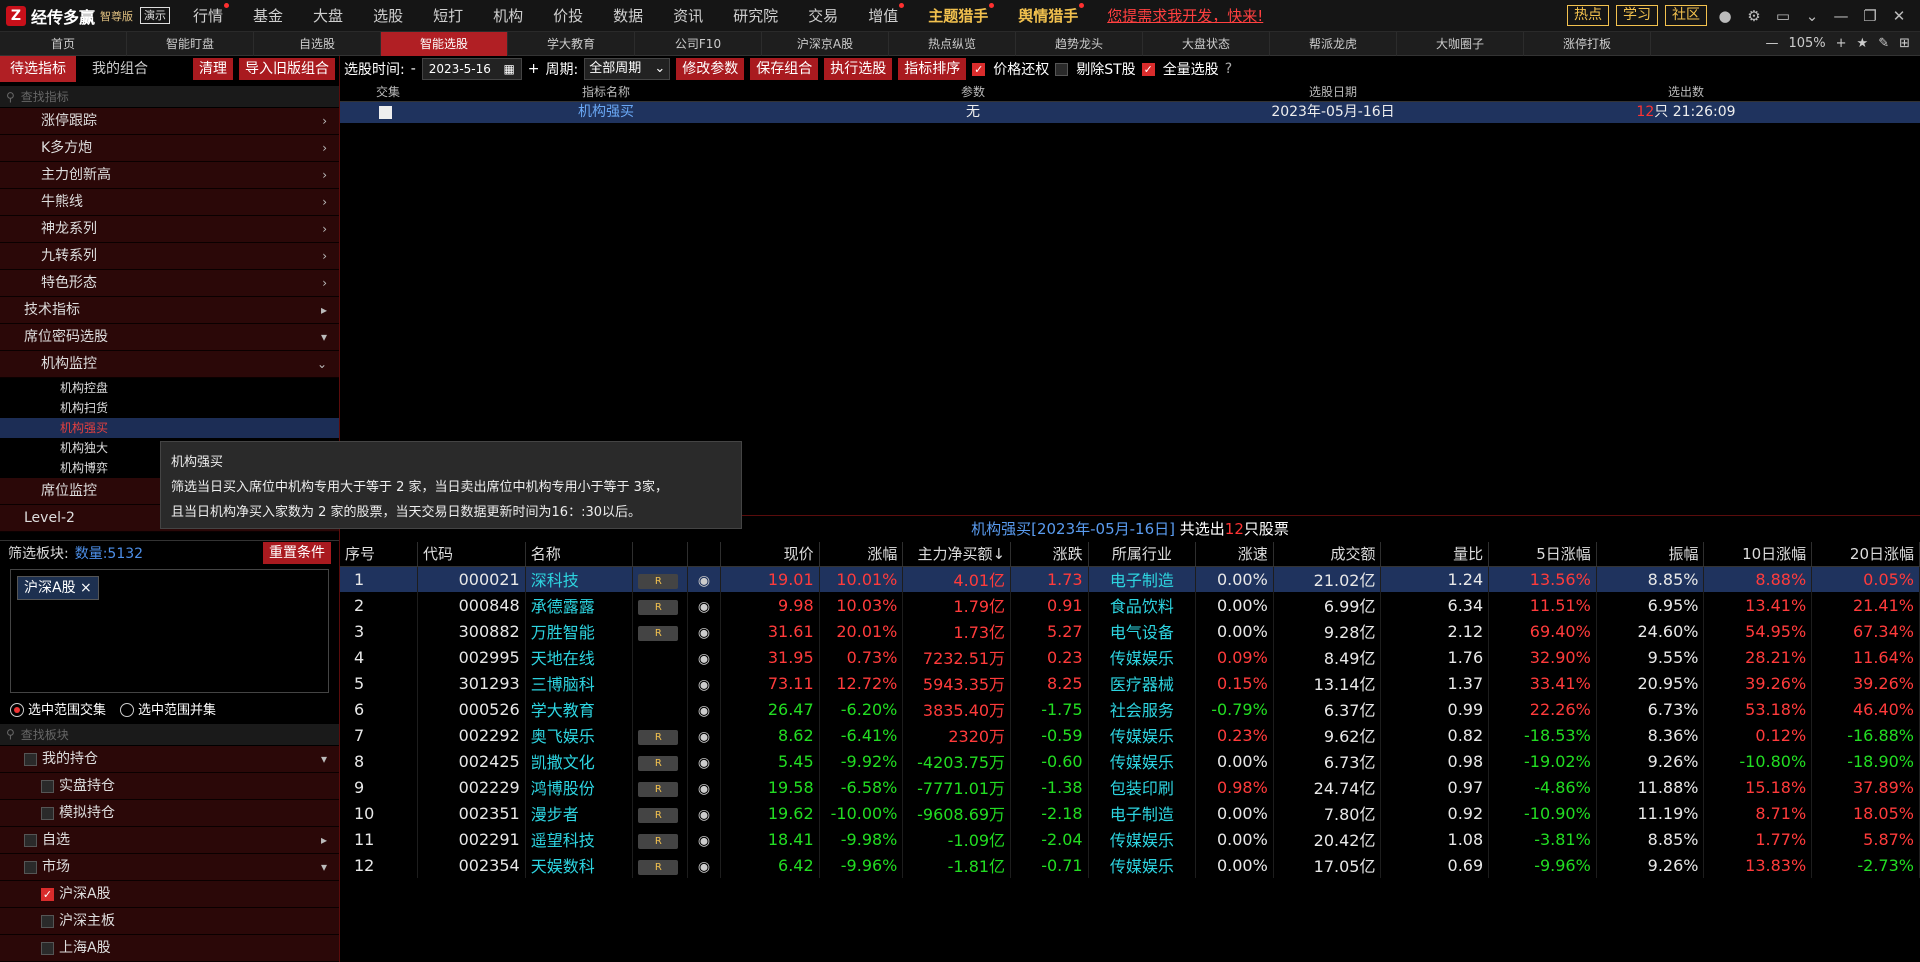 The image size is (1920, 962). I want to click on remove-st-checkbox: 剔除ST股, so click(1095, 69).